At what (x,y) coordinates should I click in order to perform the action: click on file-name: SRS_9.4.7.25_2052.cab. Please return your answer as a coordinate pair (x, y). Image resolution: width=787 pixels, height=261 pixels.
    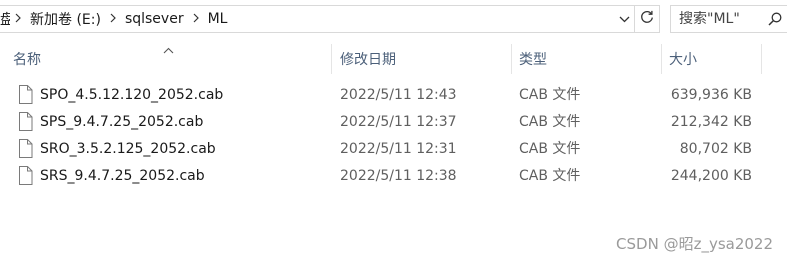
    Looking at the image, I should click on (122, 176).